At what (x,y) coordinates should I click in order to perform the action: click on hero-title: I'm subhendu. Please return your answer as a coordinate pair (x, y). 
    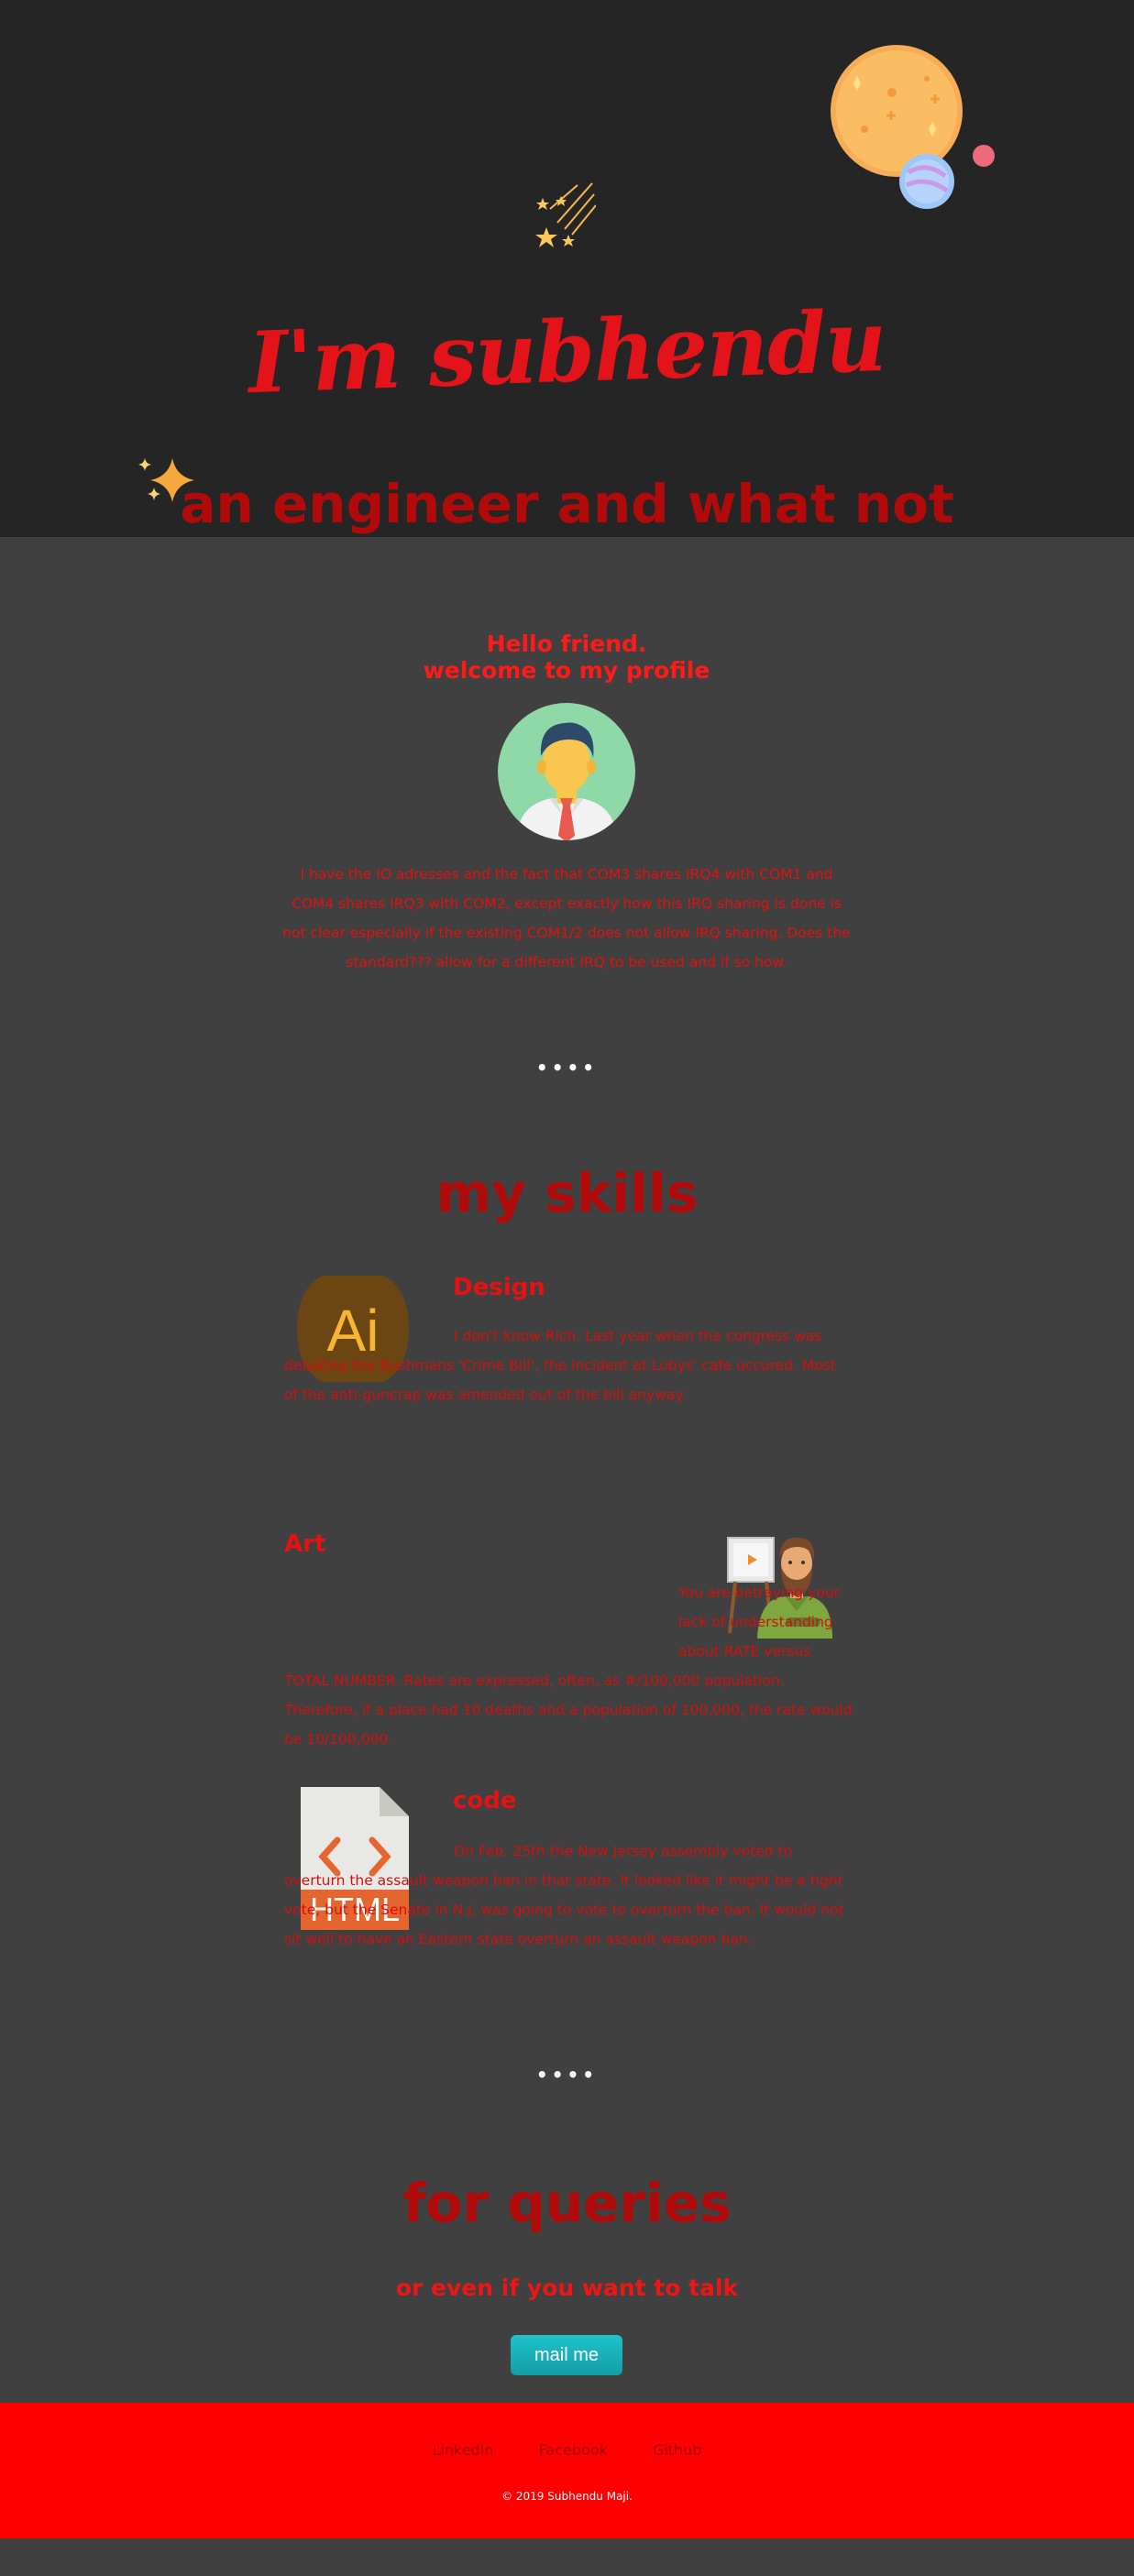
    Looking at the image, I should click on (567, 351).